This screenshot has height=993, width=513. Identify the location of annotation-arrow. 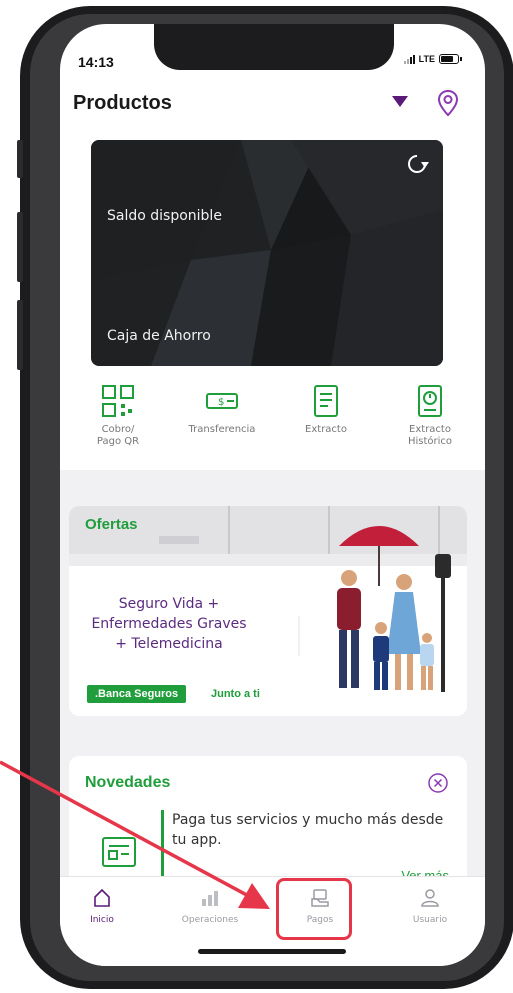
(135, 834).